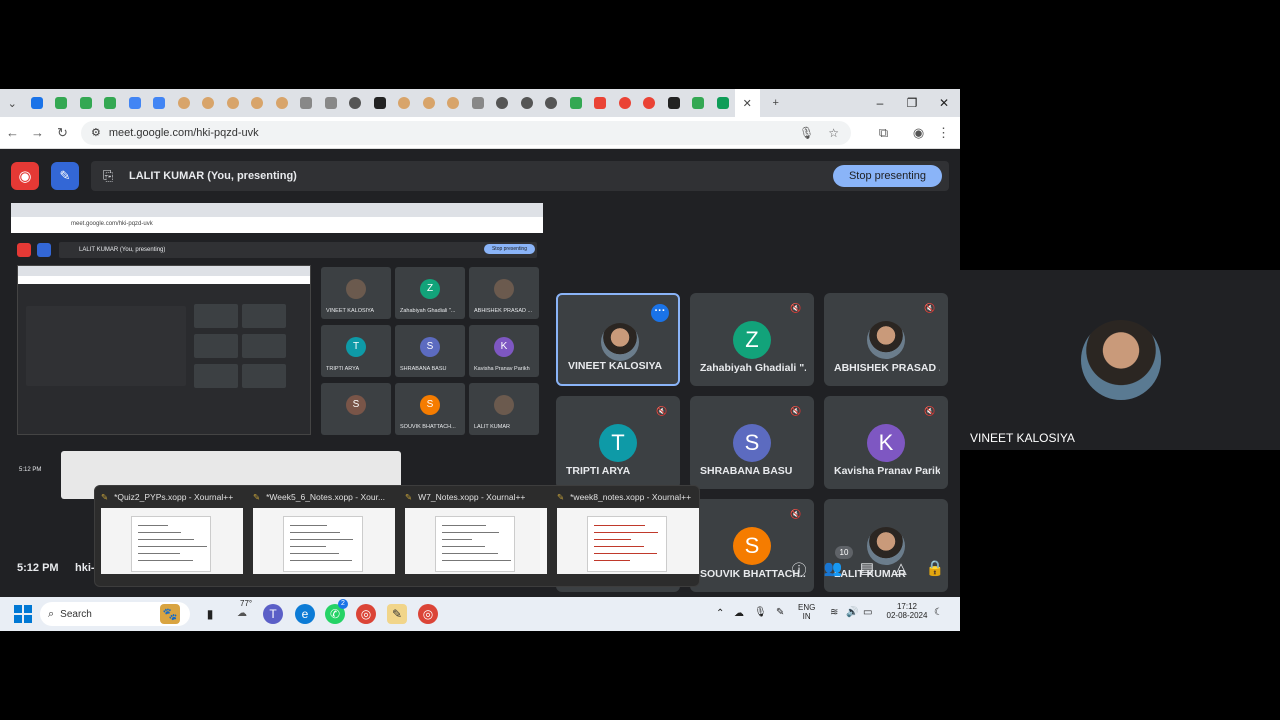  What do you see at coordinates (912, 103) in the screenshot?
I see `restore-icon: ❐` at bounding box center [912, 103].